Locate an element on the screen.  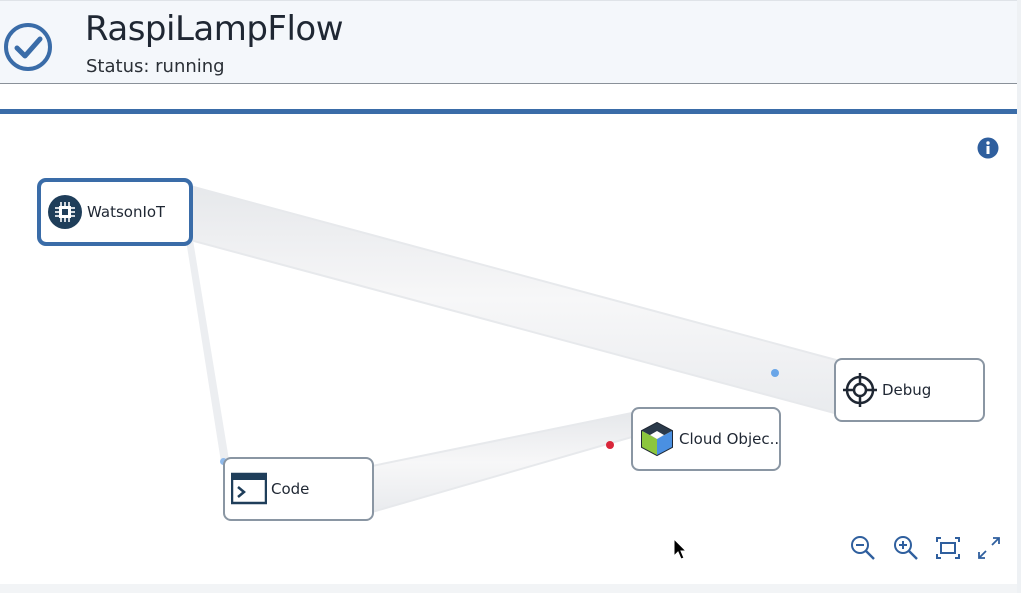
terminal-icon is located at coordinates (249, 488).